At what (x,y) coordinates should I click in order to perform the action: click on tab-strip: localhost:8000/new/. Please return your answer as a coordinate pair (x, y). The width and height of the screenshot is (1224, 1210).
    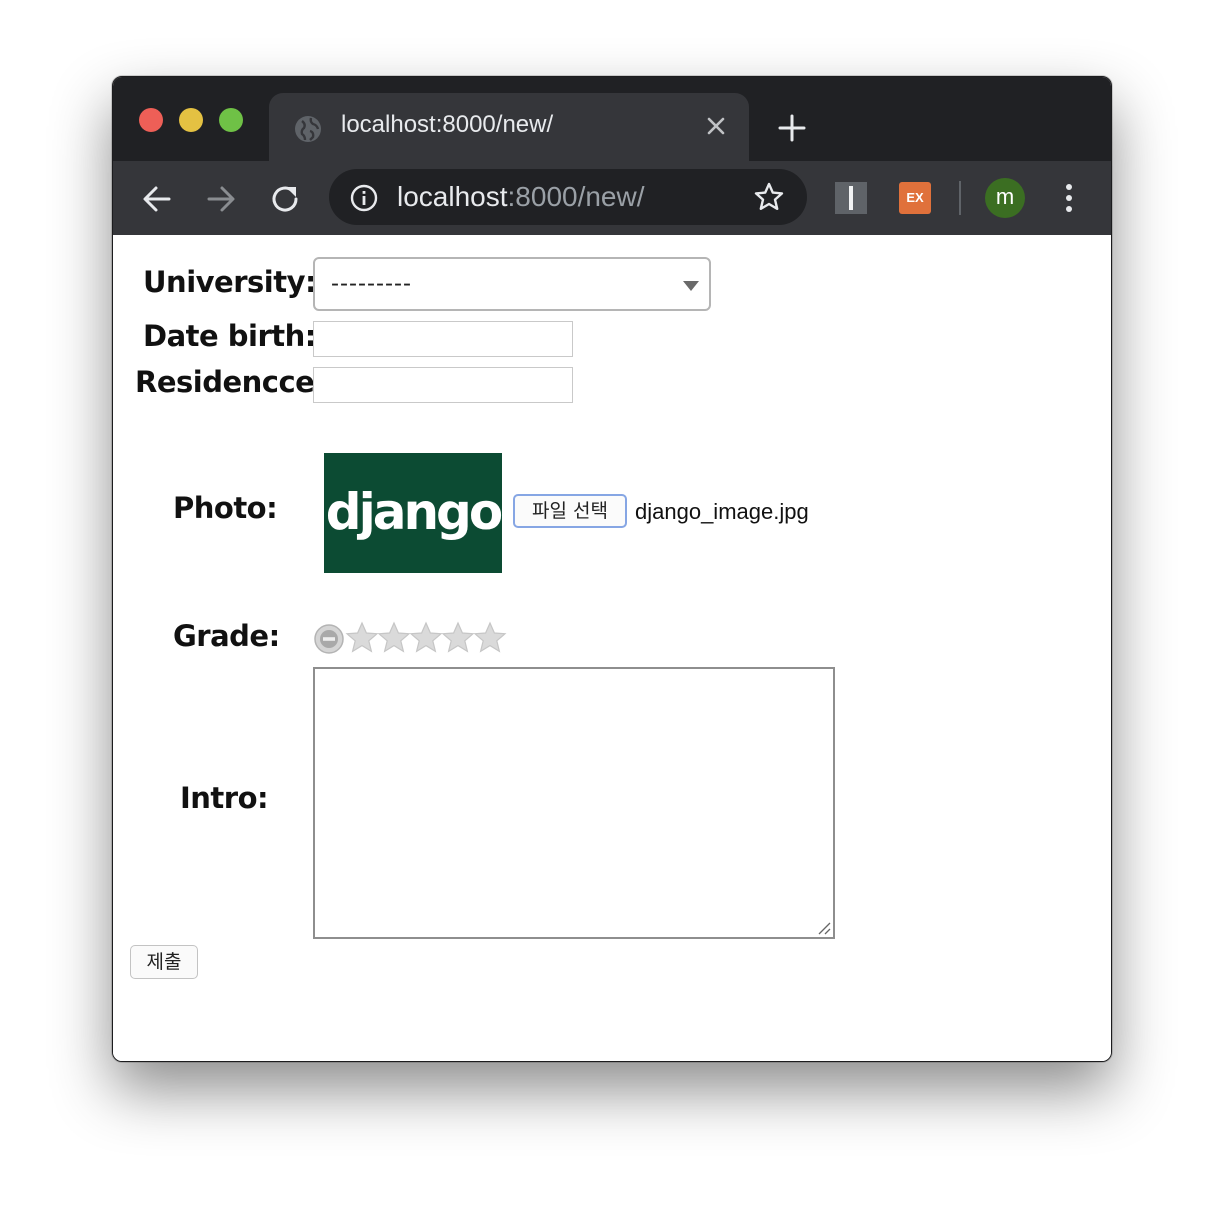
    Looking at the image, I should click on (612, 119).